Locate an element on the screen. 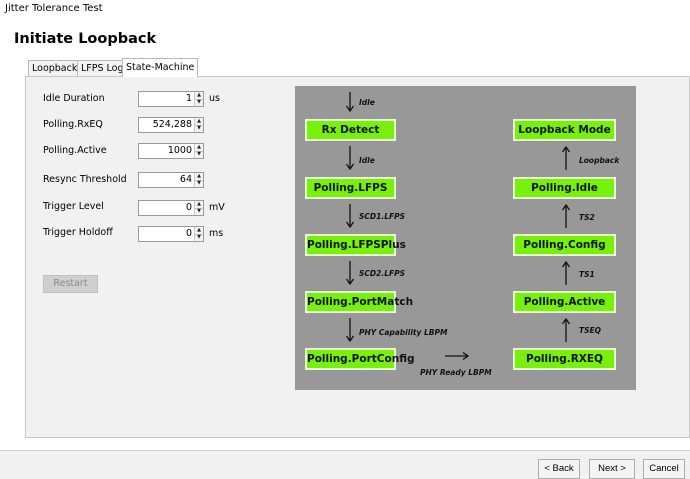 This screenshot has width=690, height=479. transition-label-idle: Idle is located at coordinates (367, 160).